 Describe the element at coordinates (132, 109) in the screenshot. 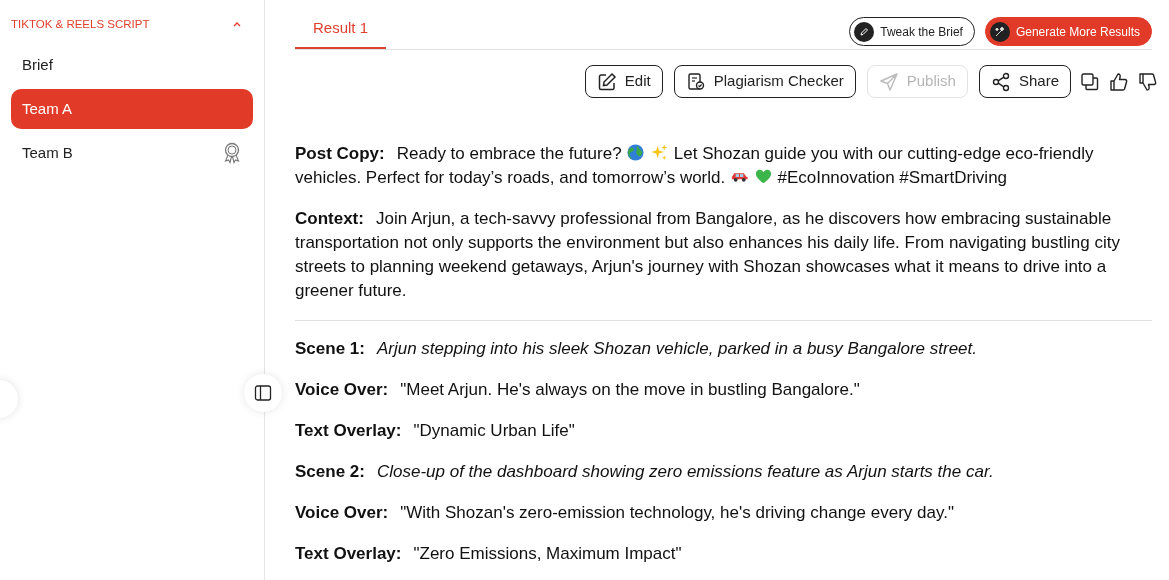

I see `sidebar-item: Team A` at that location.